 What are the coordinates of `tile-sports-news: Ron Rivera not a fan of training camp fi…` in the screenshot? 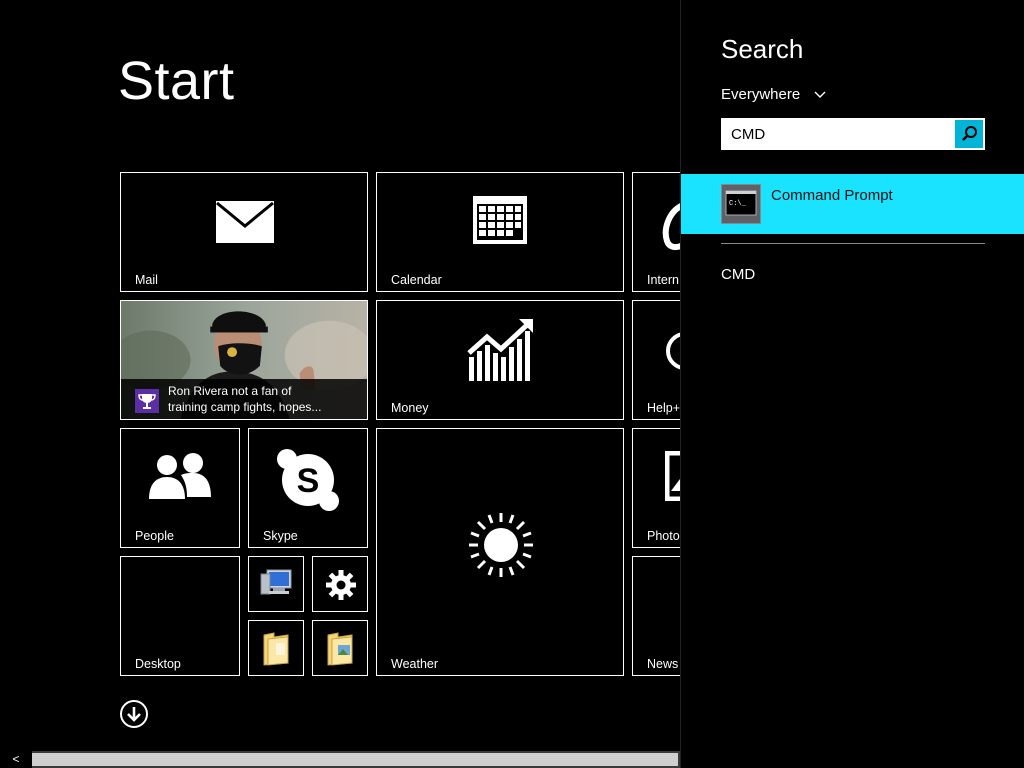 It's located at (244, 360).